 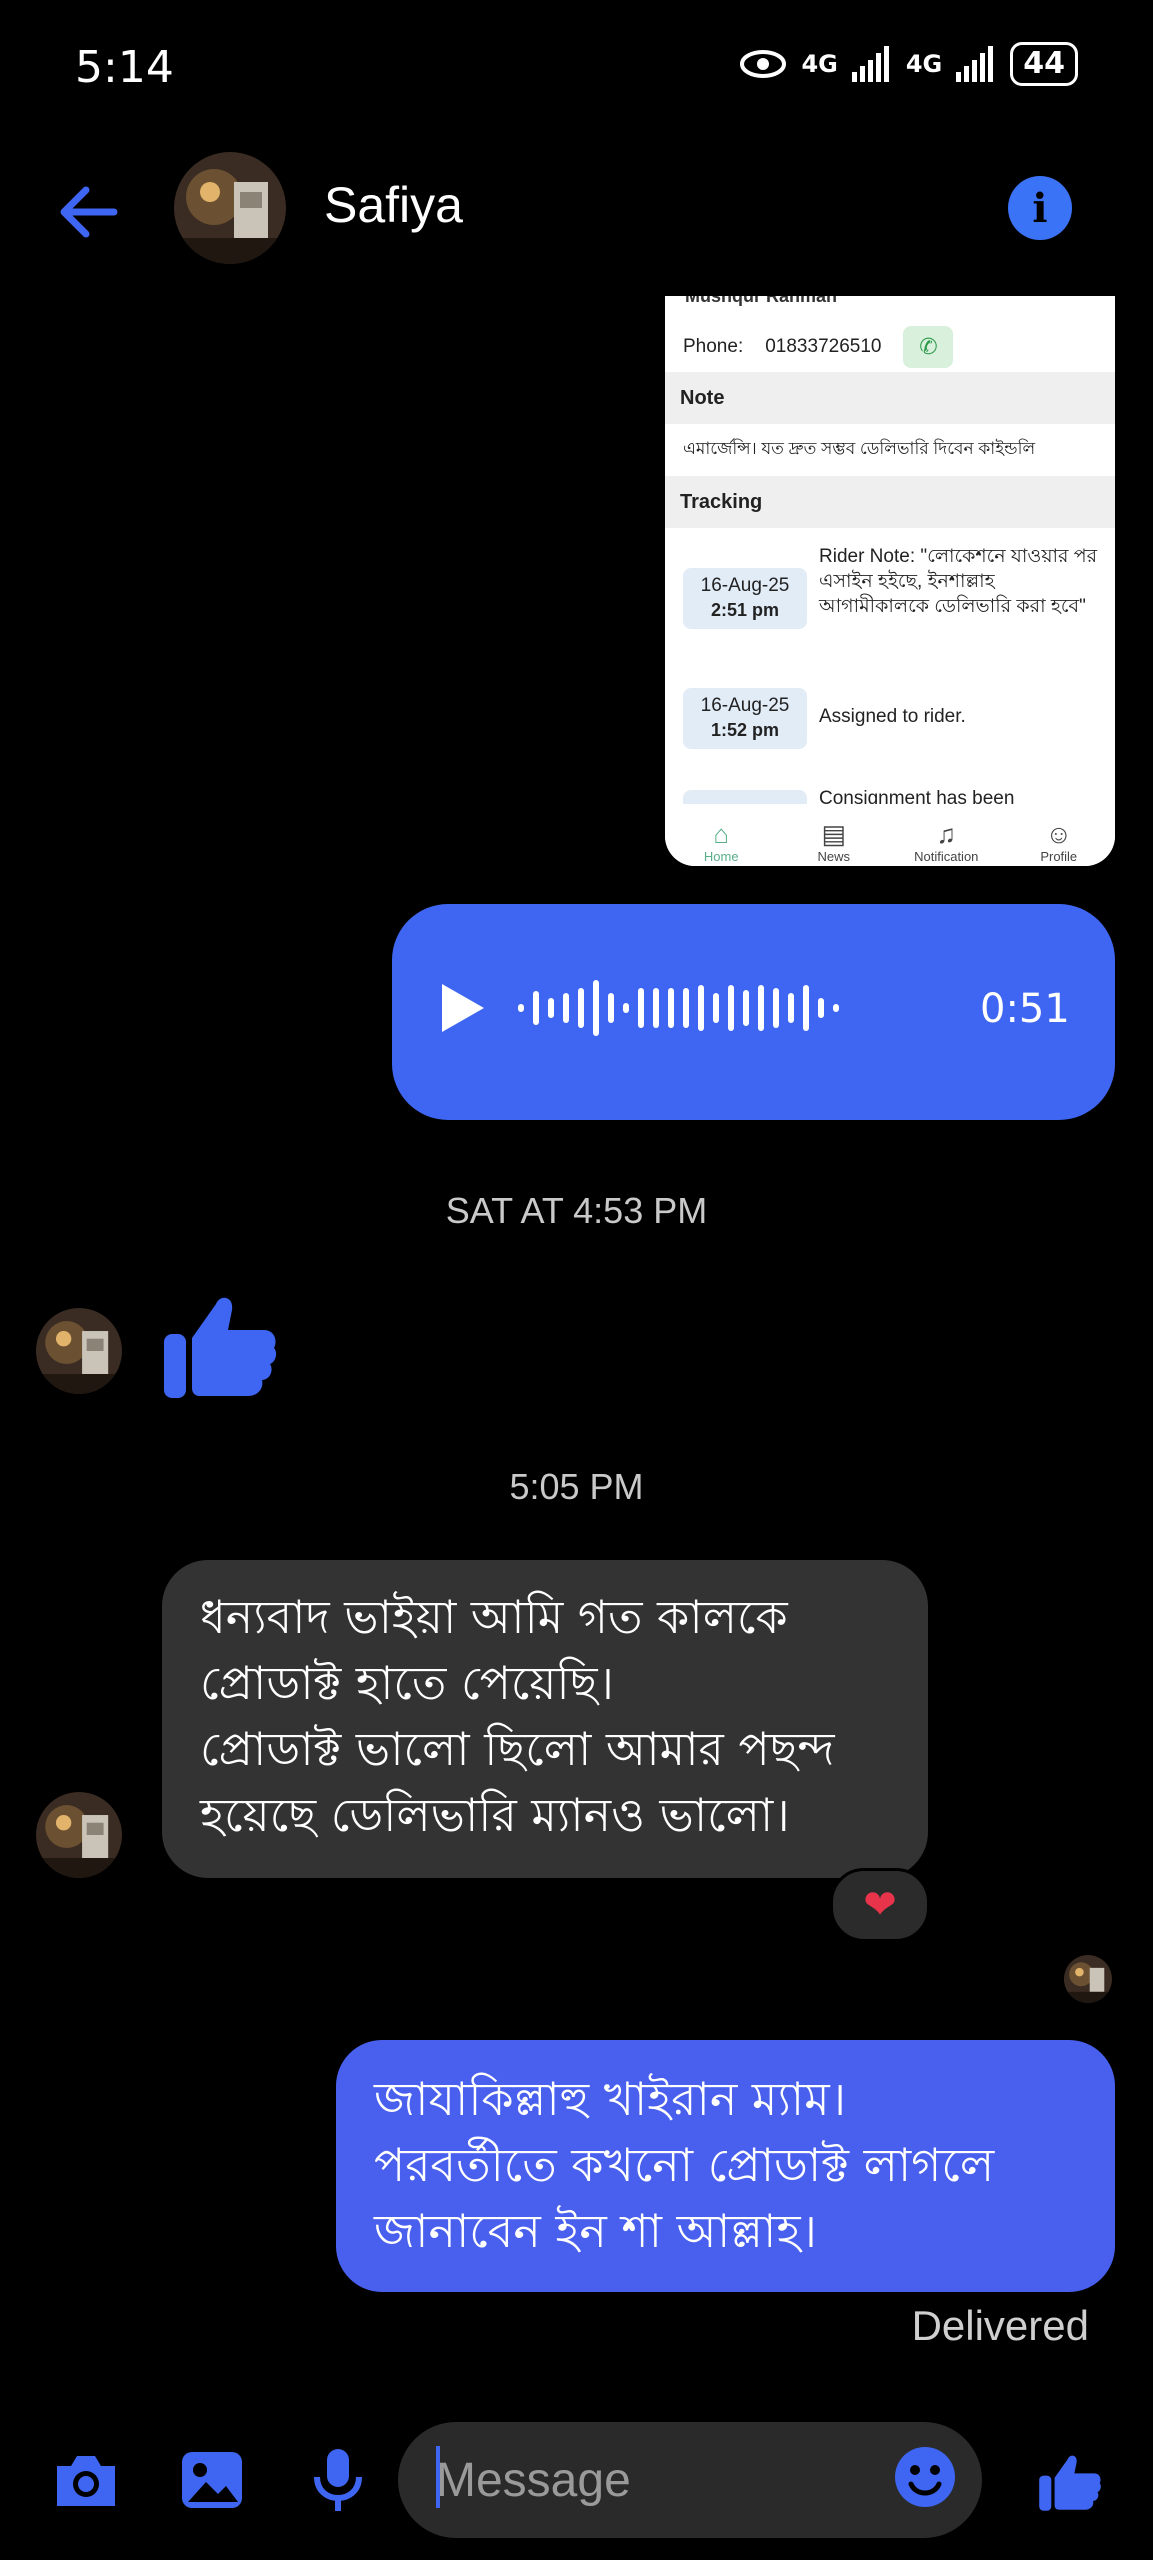 What do you see at coordinates (1000, 2325) in the screenshot?
I see `delivery-status: Delivered` at bounding box center [1000, 2325].